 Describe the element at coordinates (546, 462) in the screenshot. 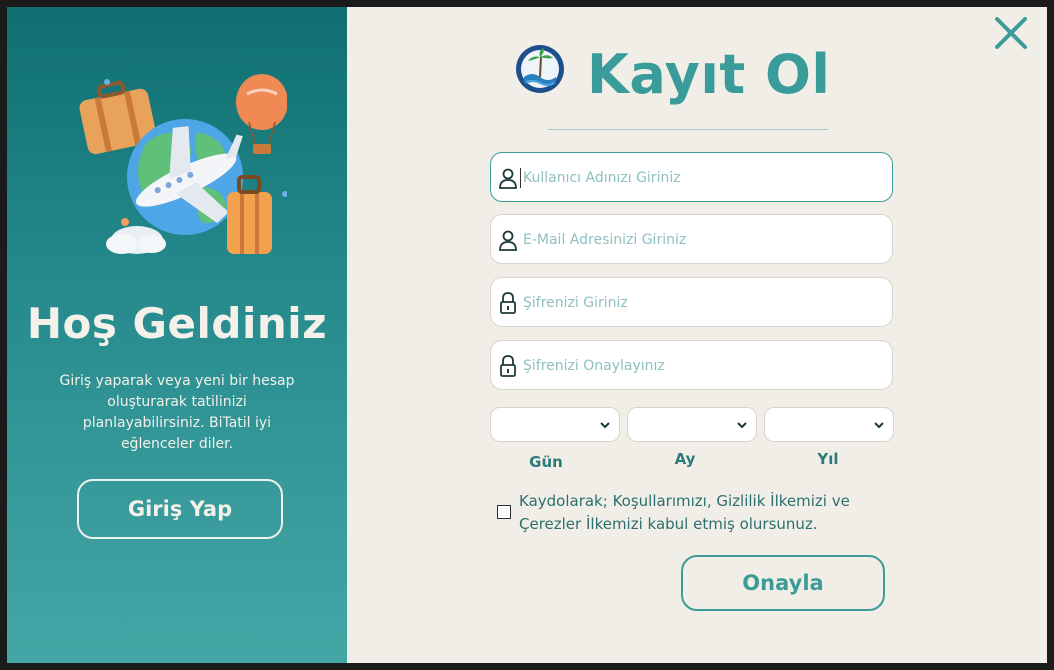

I see `day-label: Gün` at that location.